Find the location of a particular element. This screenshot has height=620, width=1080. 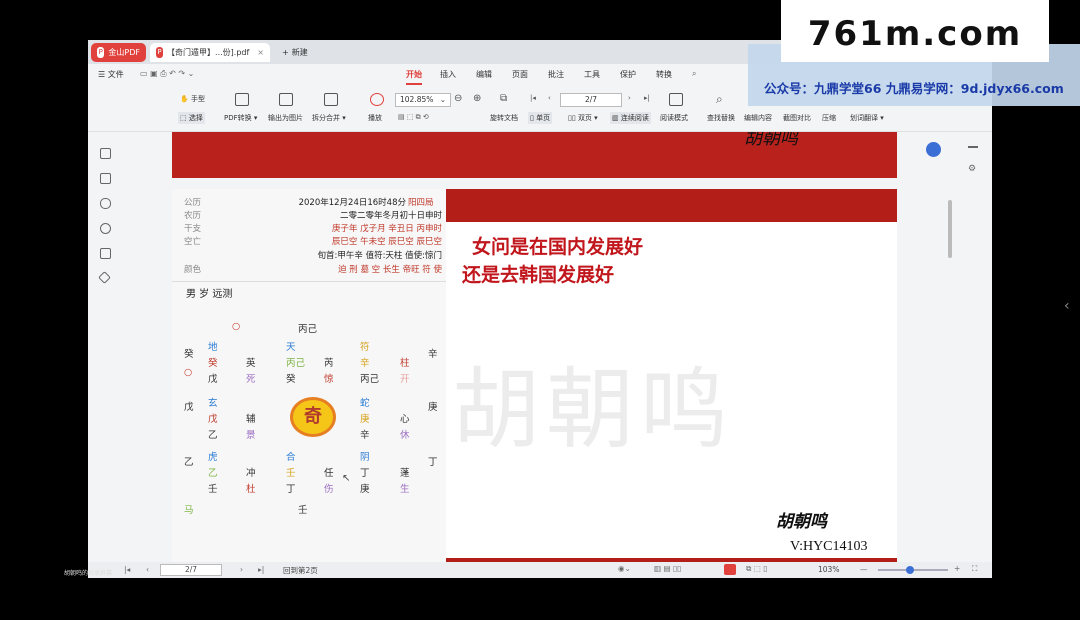

first-page-icon: |◂ is located at coordinates (533, 98).